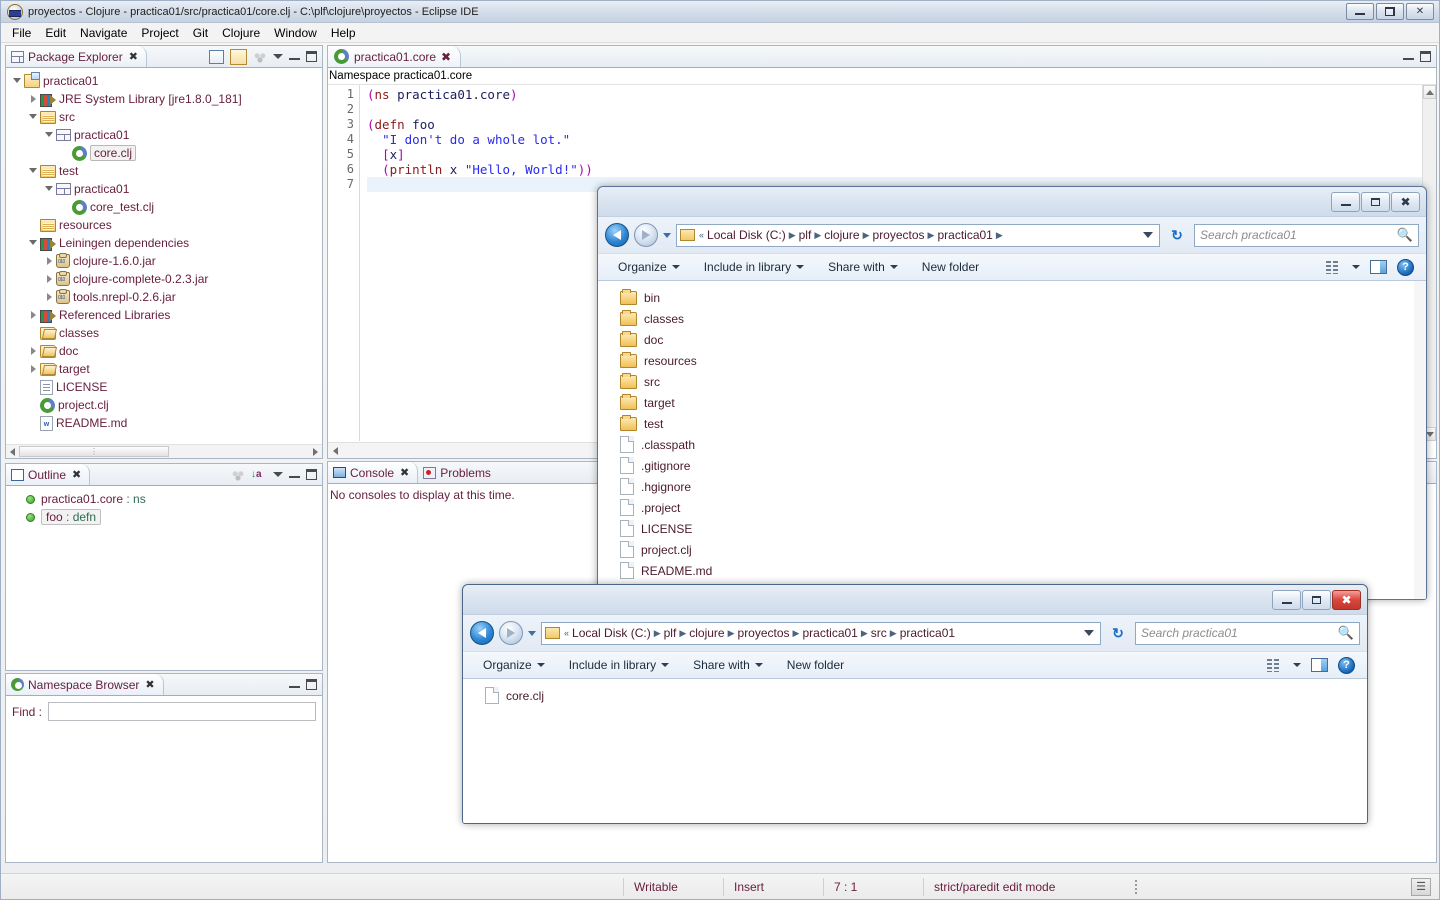 This screenshot has height=900, width=1440. What do you see at coordinates (1356, 267) in the screenshot?
I see `chevron-down-icon` at bounding box center [1356, 267].